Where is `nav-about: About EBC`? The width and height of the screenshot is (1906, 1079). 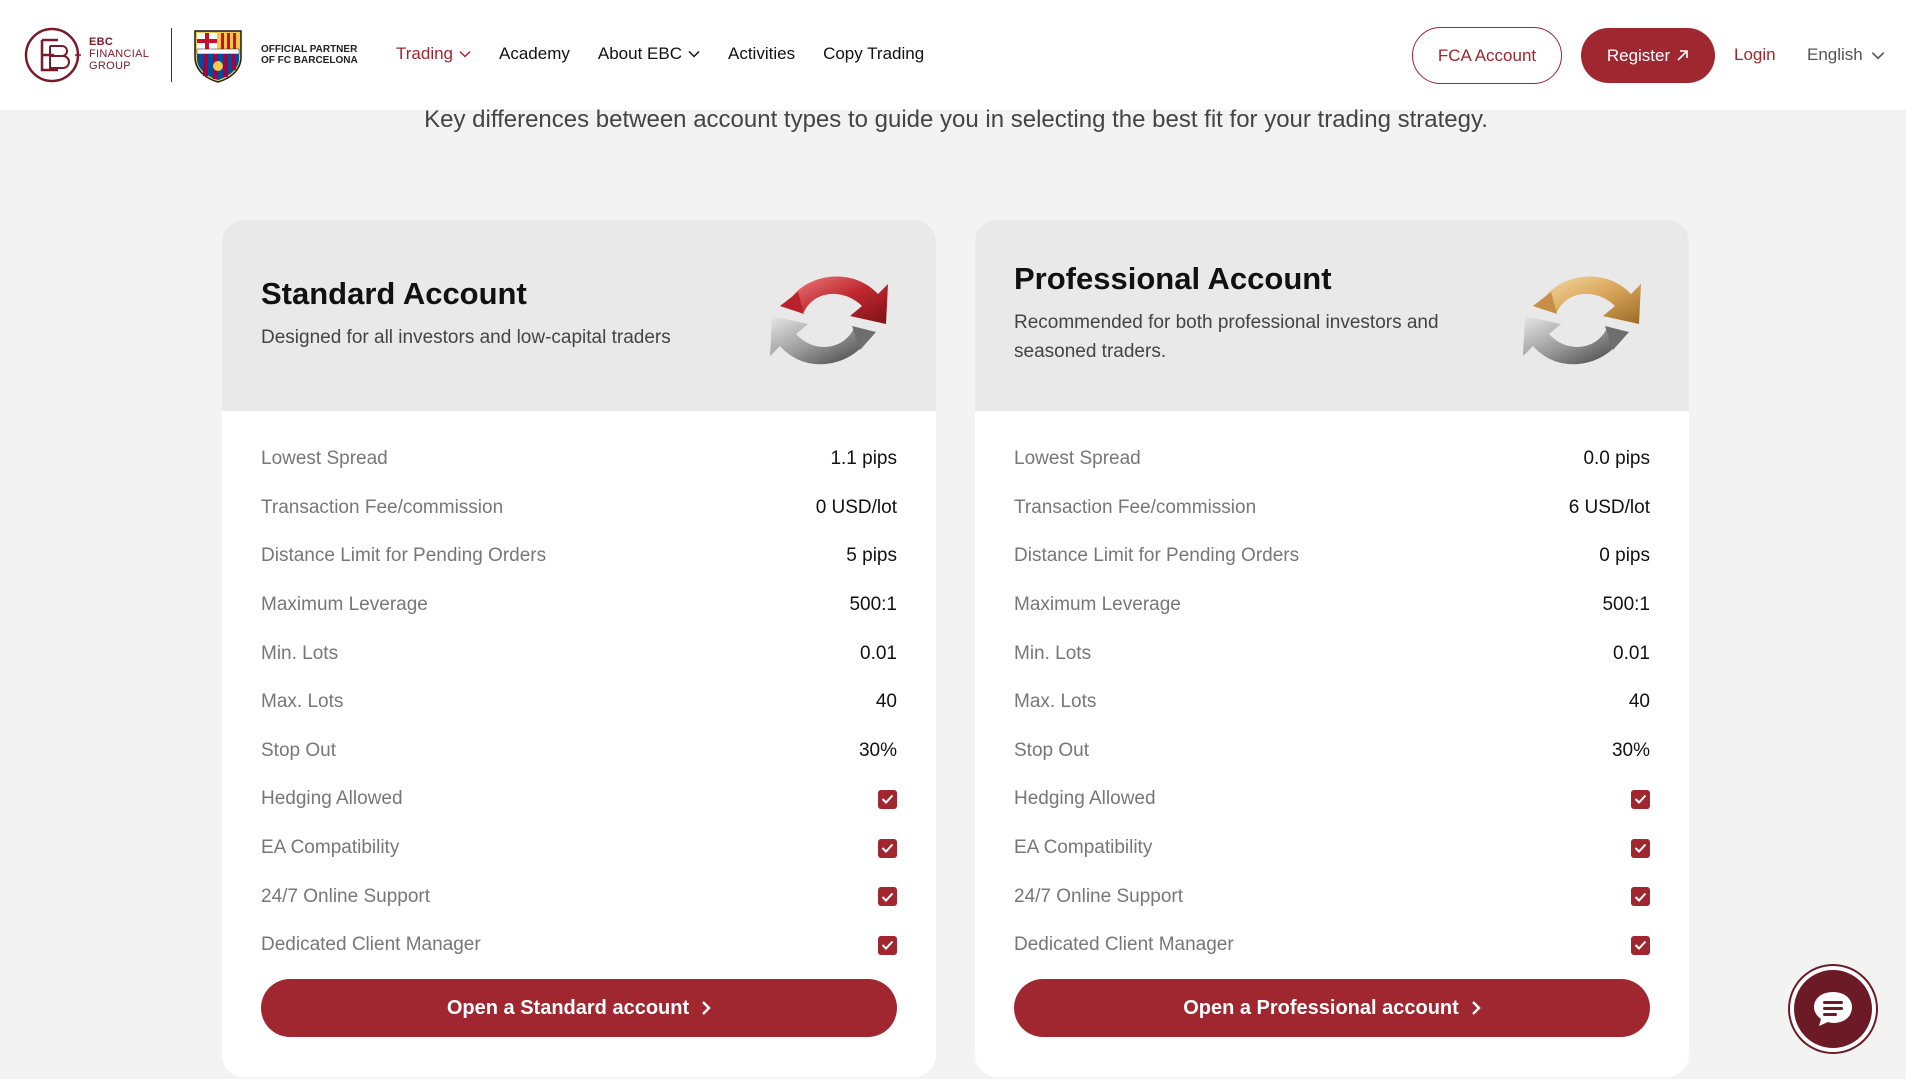
nav-about: About EBC is located at coordinates (649, 54).